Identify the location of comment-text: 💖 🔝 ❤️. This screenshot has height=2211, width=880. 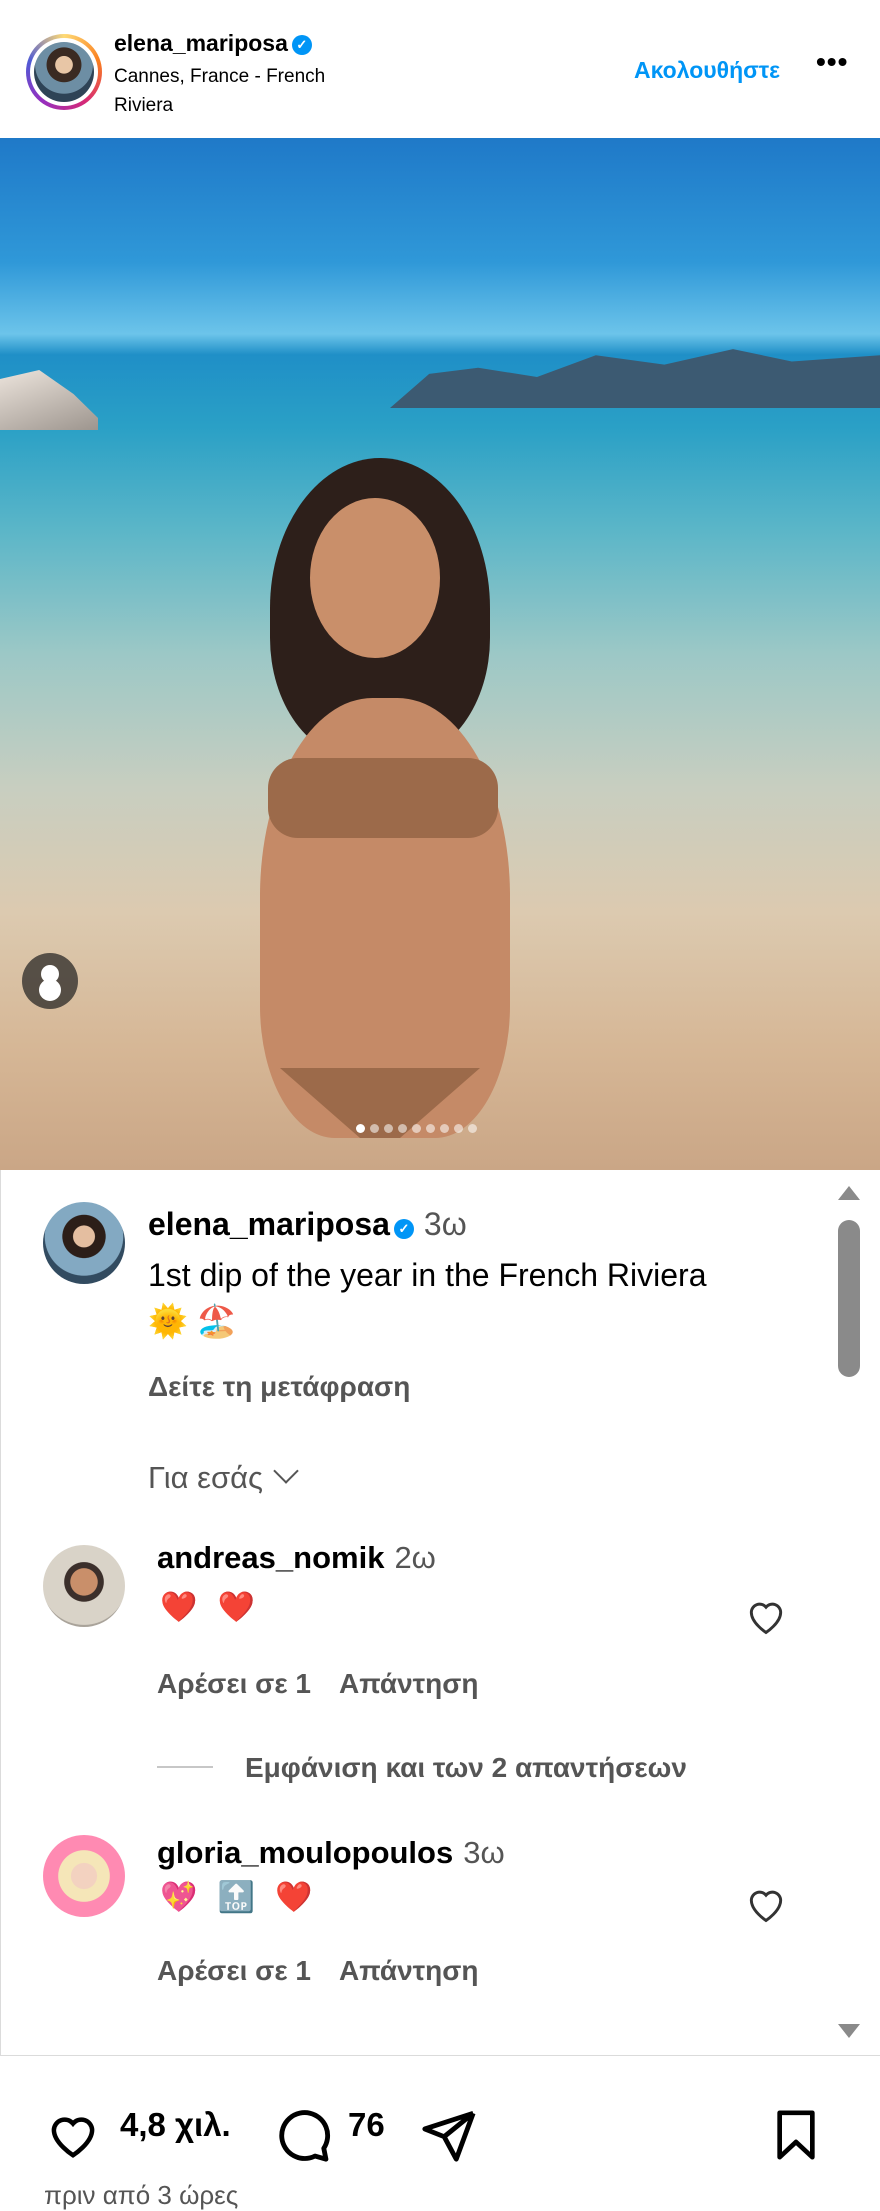
(239, 1897).